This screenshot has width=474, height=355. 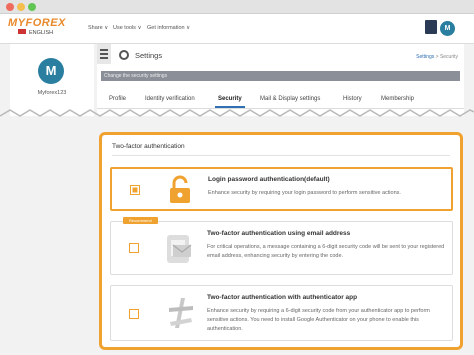 What do you see at coordinates (181, 313) in the screenshot?
I see `authenticator-icon` at bounding box center [181, 313].